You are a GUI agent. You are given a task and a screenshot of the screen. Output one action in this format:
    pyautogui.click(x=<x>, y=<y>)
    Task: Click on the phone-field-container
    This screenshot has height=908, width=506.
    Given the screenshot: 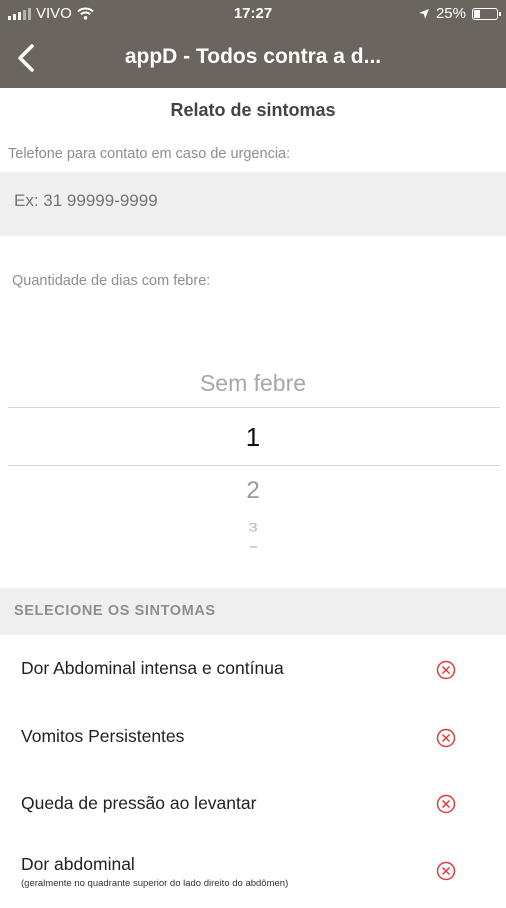 What is the action you would take?
    pyautogui.click(x=253, y=204)
    